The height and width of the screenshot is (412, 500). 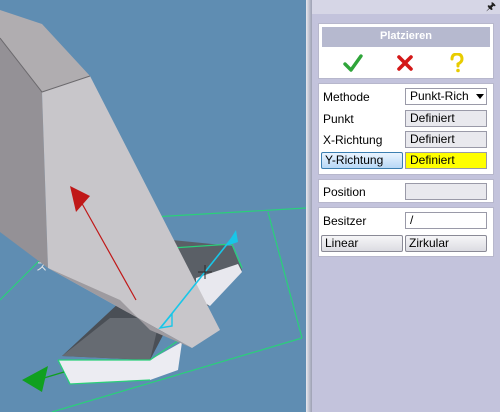 I want to click on chevron-down-icon, so click(x=480, y=96).